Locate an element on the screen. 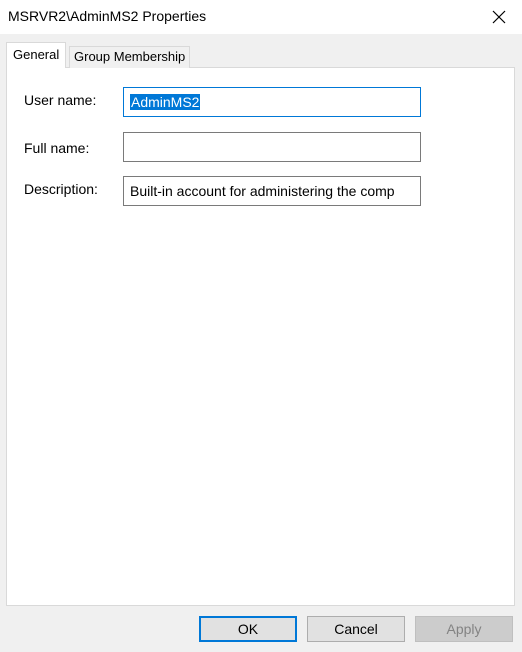 The image size is (522, 652). close-button is located at coordinates (499, 17).